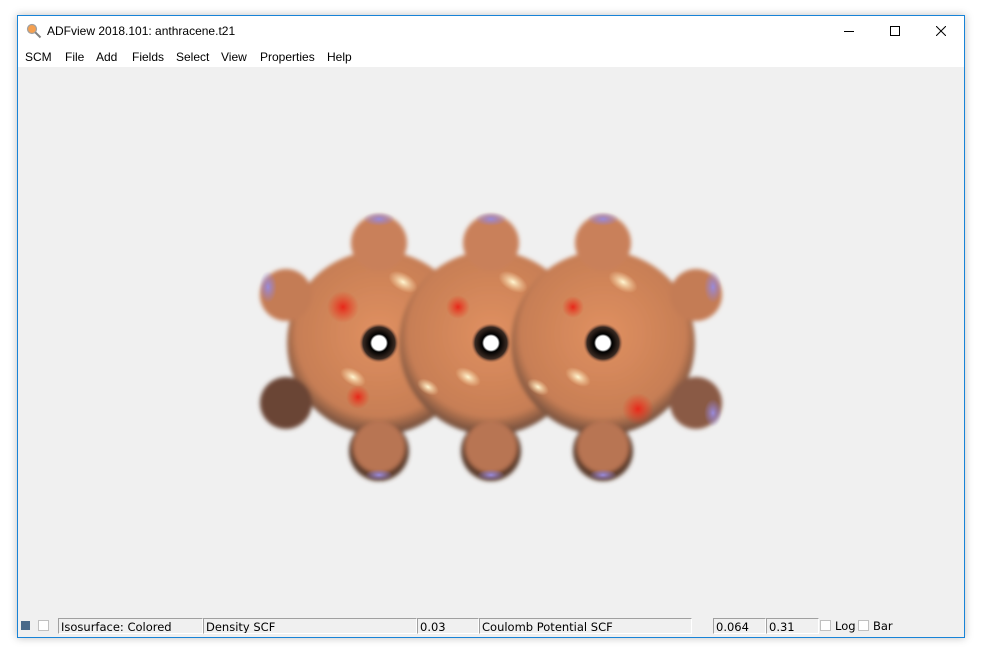 The width and height of the screenshot is (985, 660). Describe the element at coordinates (339, 57) in the screenshot. I see `menu-help: Help` at that location.